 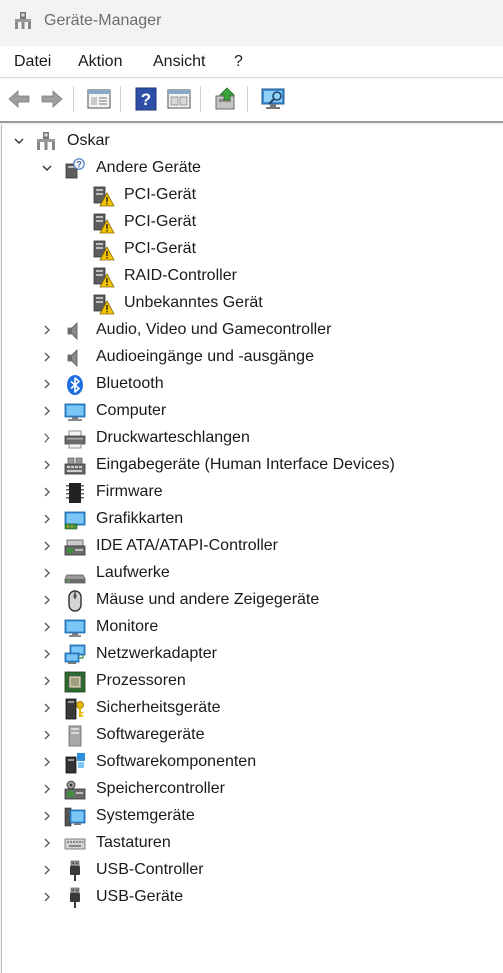 I want to click on tree-category-display-adapters: Grafikkarten, so click(x=252, y=519).